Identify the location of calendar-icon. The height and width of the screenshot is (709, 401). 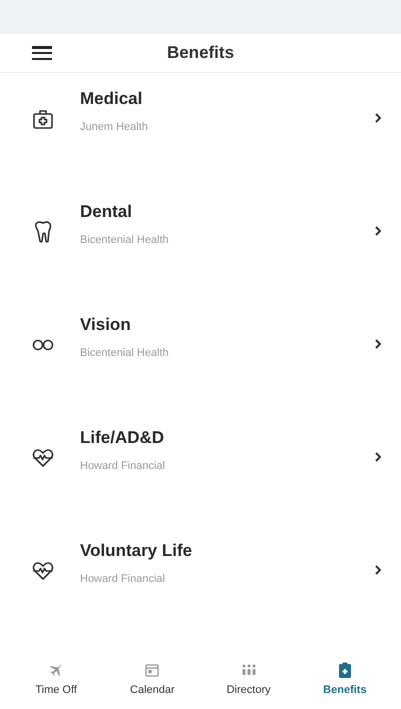
(152, 670).